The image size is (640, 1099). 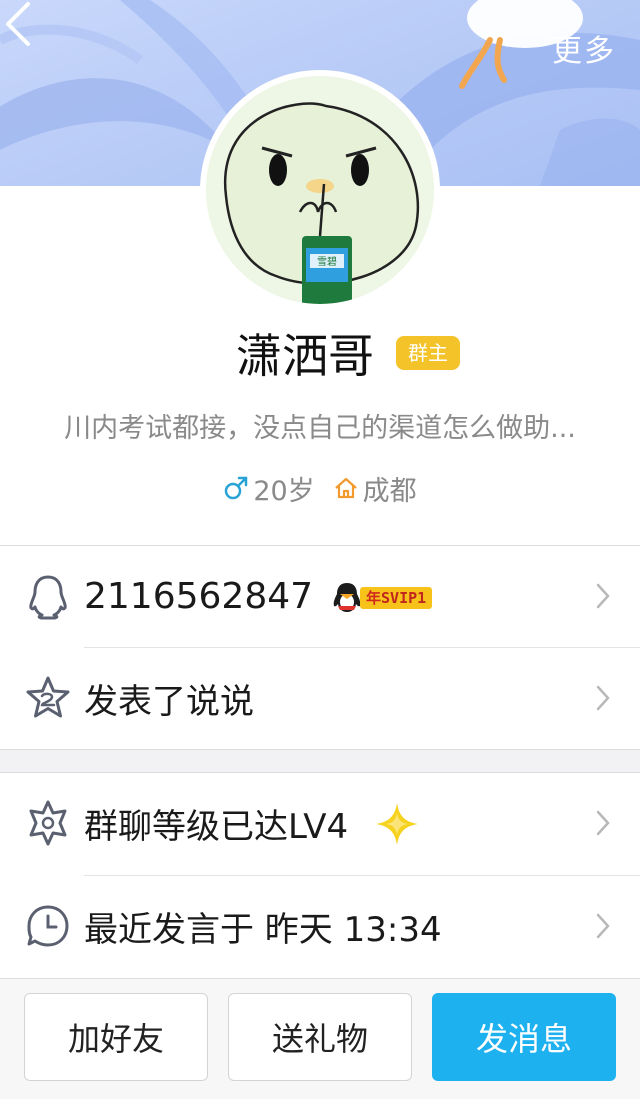 What do you see at coordinates (327, 262) in the screenshot?
I see `drink-label: 雪碧` at bounding box center [327, 262].